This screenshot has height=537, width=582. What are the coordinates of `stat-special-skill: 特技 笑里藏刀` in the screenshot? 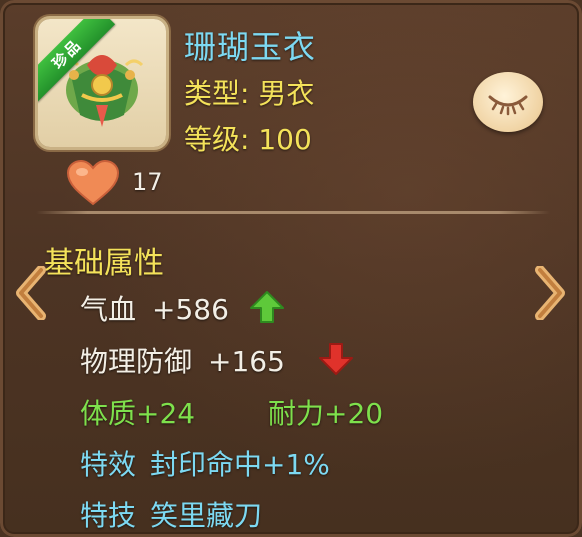 It's located at (171, 514).